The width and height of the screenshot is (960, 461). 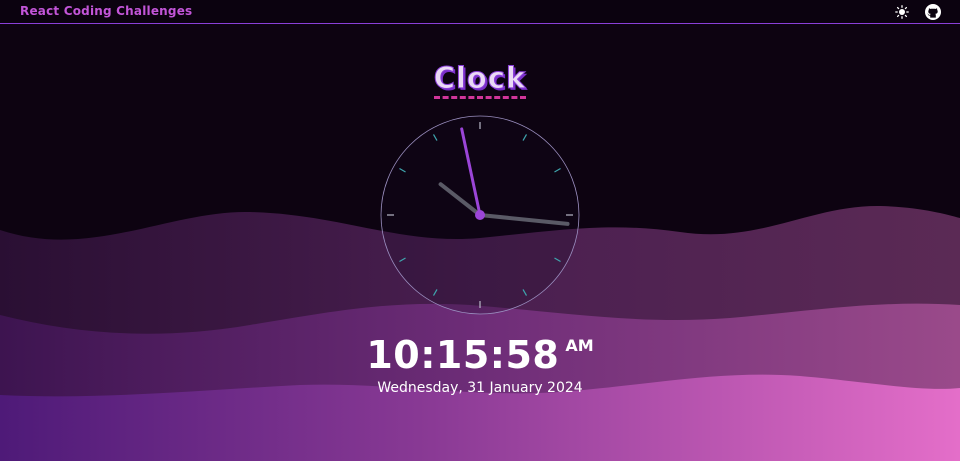 I want to click on time-hms: 10:15:58, so click(x=463, y=355).